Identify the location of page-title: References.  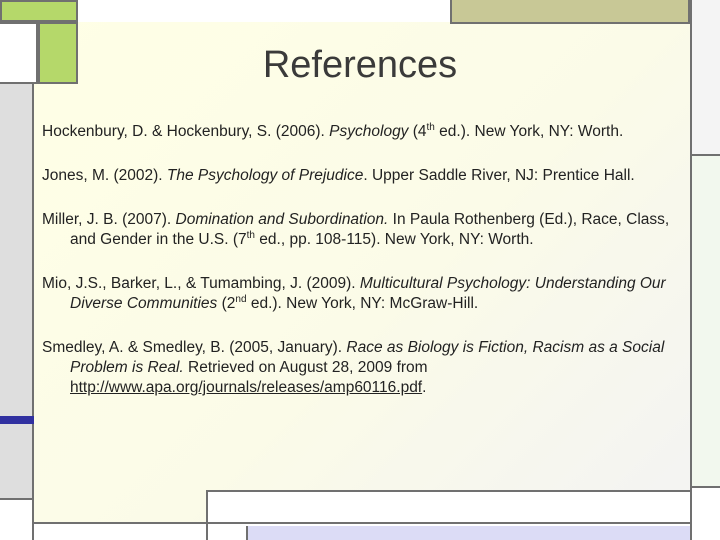
(360, 65).